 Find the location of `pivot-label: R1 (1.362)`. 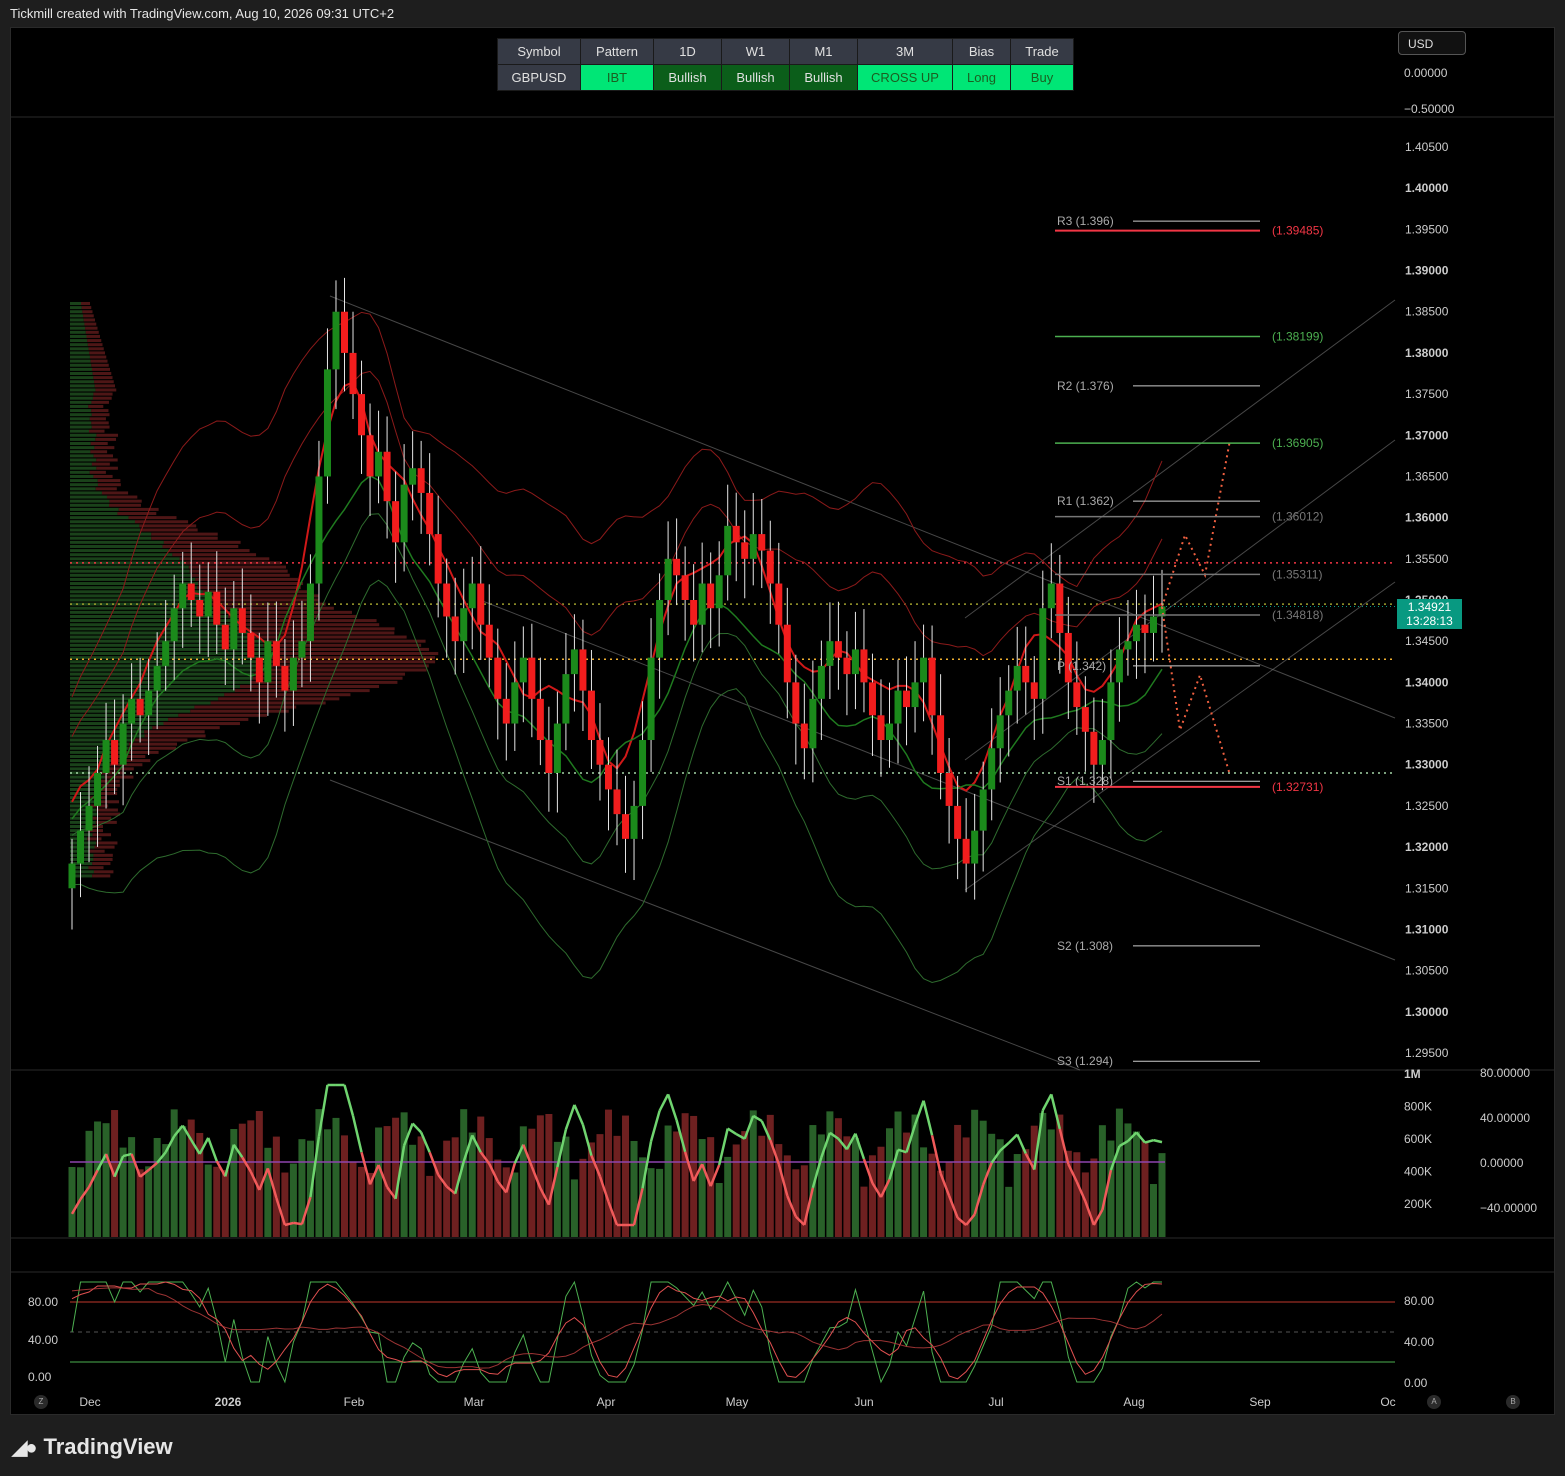

pivot-label: R1 (1.362) is located at coordinates (1085, 501).